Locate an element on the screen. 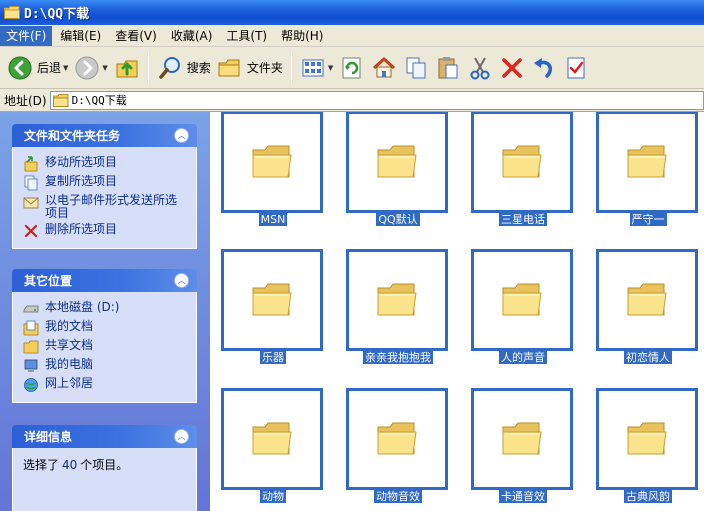 This screenshot has height=511, width=704. folder-name: 人的声音 is located at coordinates (523, 357).